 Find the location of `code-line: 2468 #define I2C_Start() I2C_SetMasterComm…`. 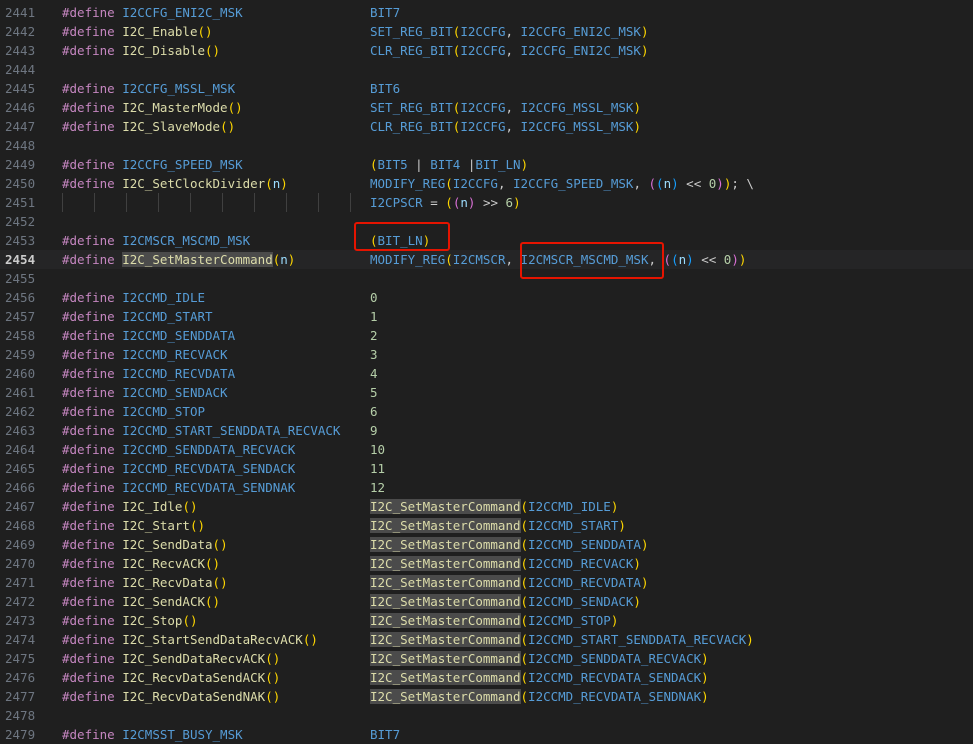

code-line: 2468 #define I2C_Start() I2C_SetMasterComm… is located at coordinates (486, 525).